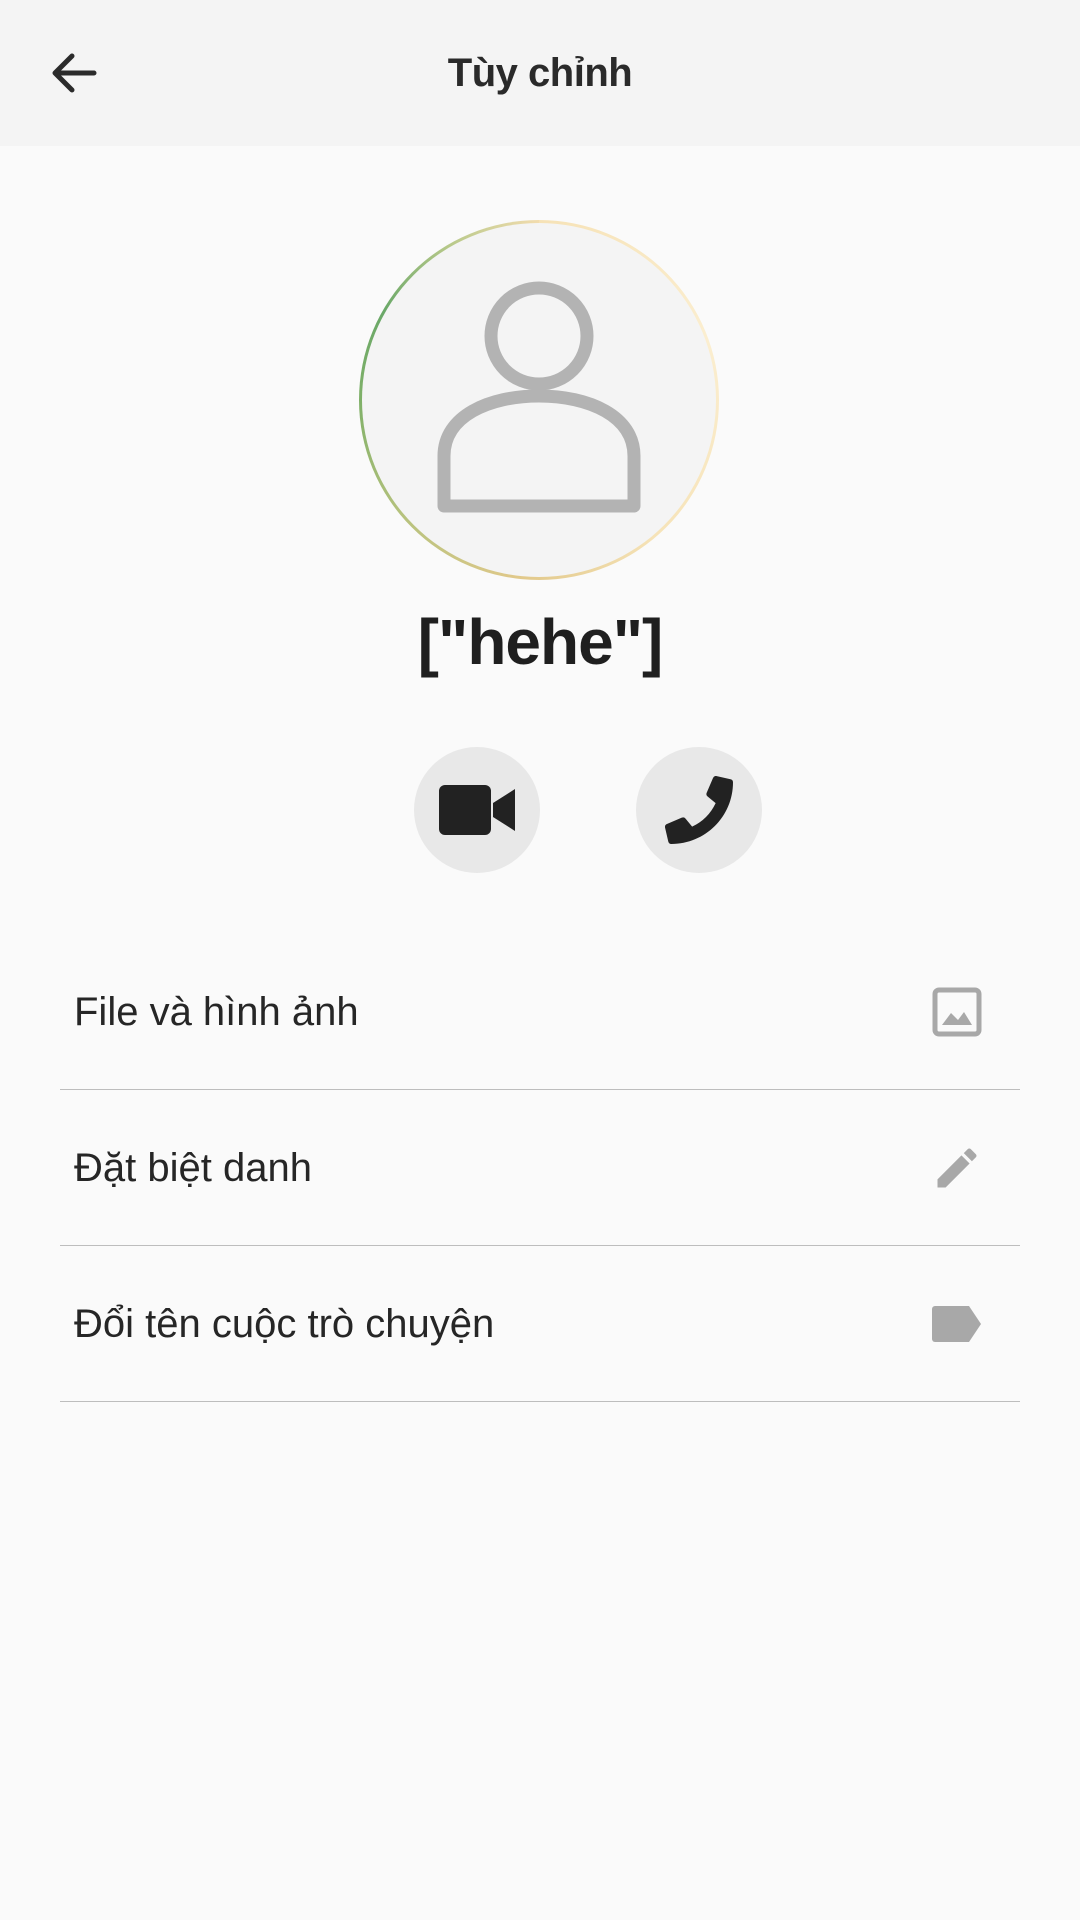  I want to click on phone-icon, so click(699, 810).